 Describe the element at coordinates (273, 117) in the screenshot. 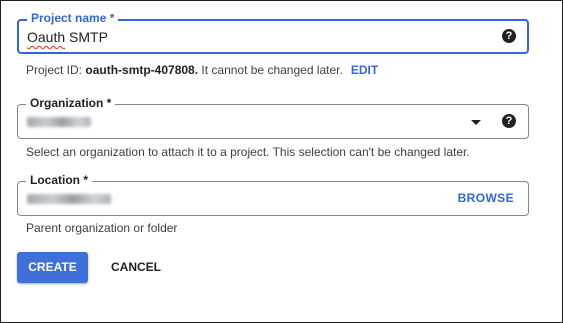

I see `organization-select: Organization * ?` at that location.